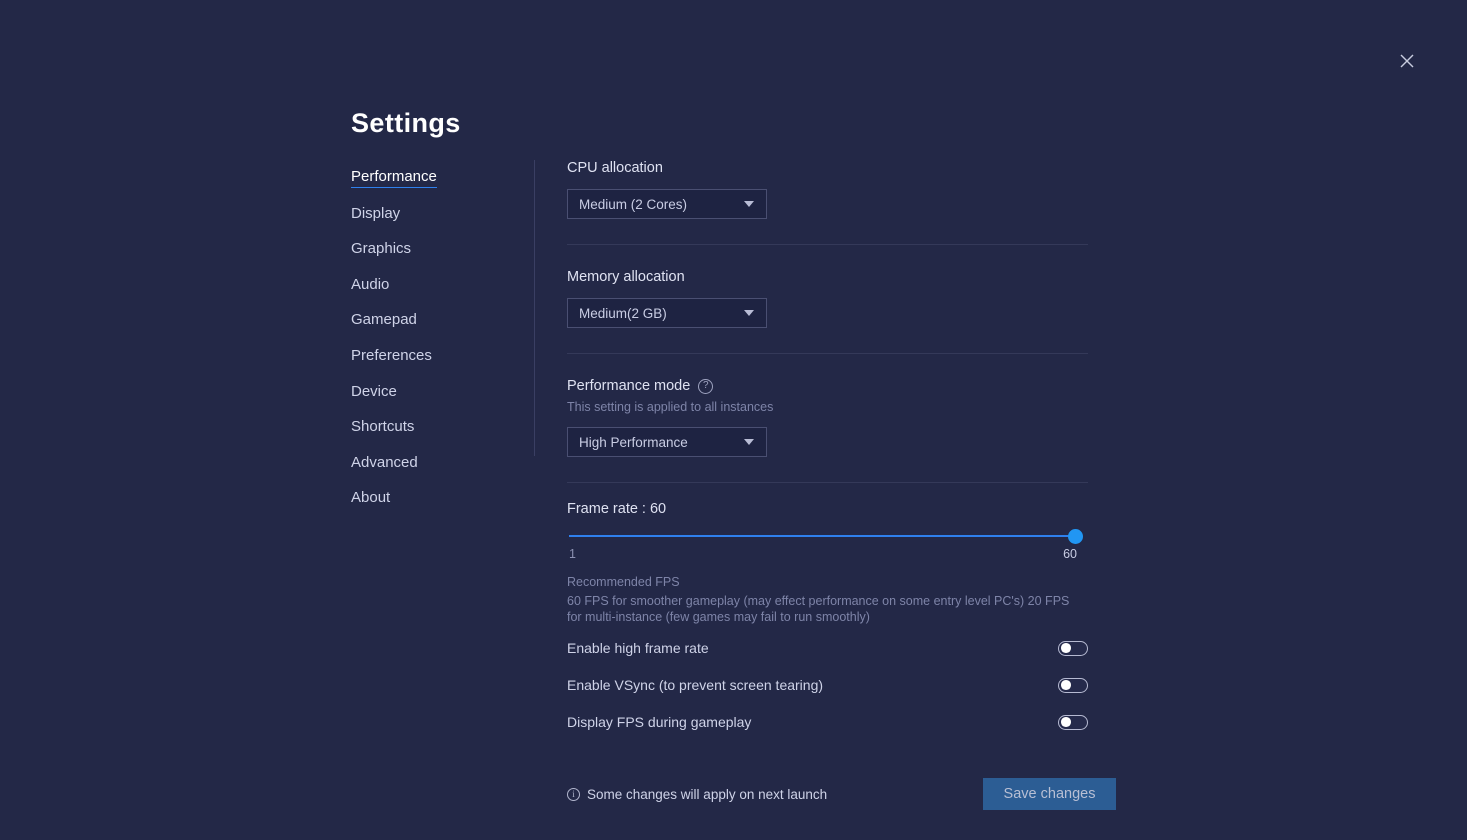 This screenshot has width=1467, height=840. What do you see at coordinates (706, 386) in the screenshot?
I see `help-circle-icon: ?` at bounding box center [706, 386].